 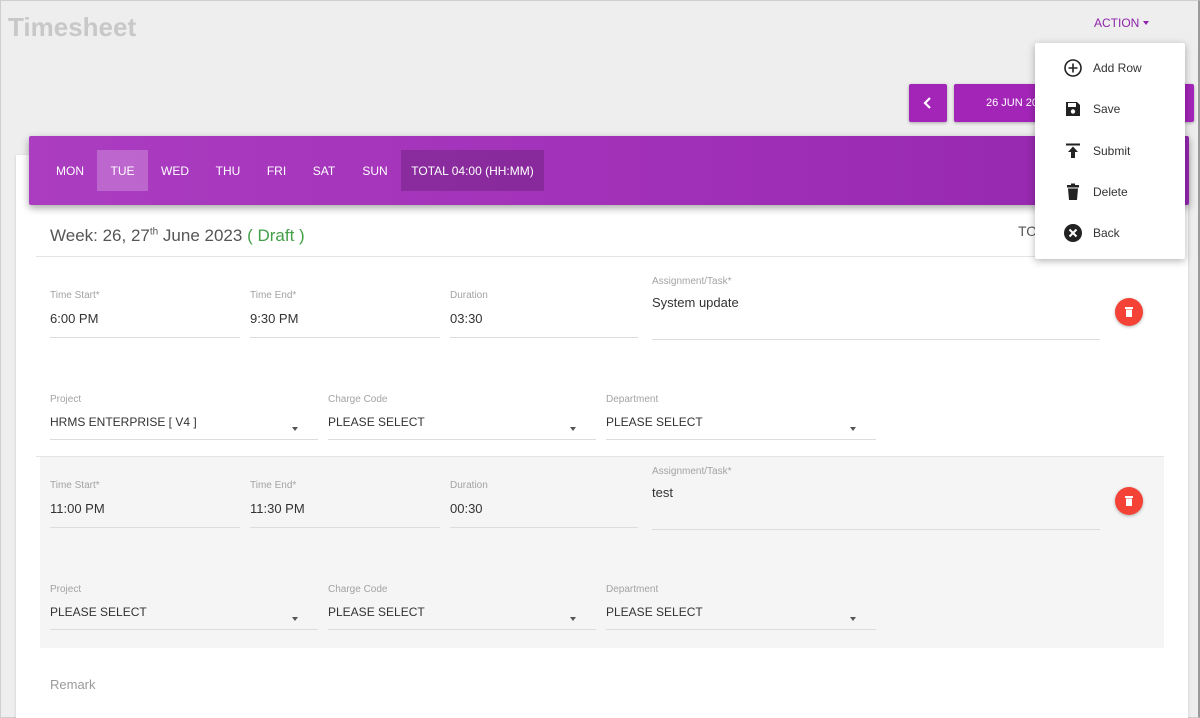 What do you see at coordinates (77, 508) in the screenshot?
I see `time-start-value: 11:00 PM` at bounding box center [77, 508].